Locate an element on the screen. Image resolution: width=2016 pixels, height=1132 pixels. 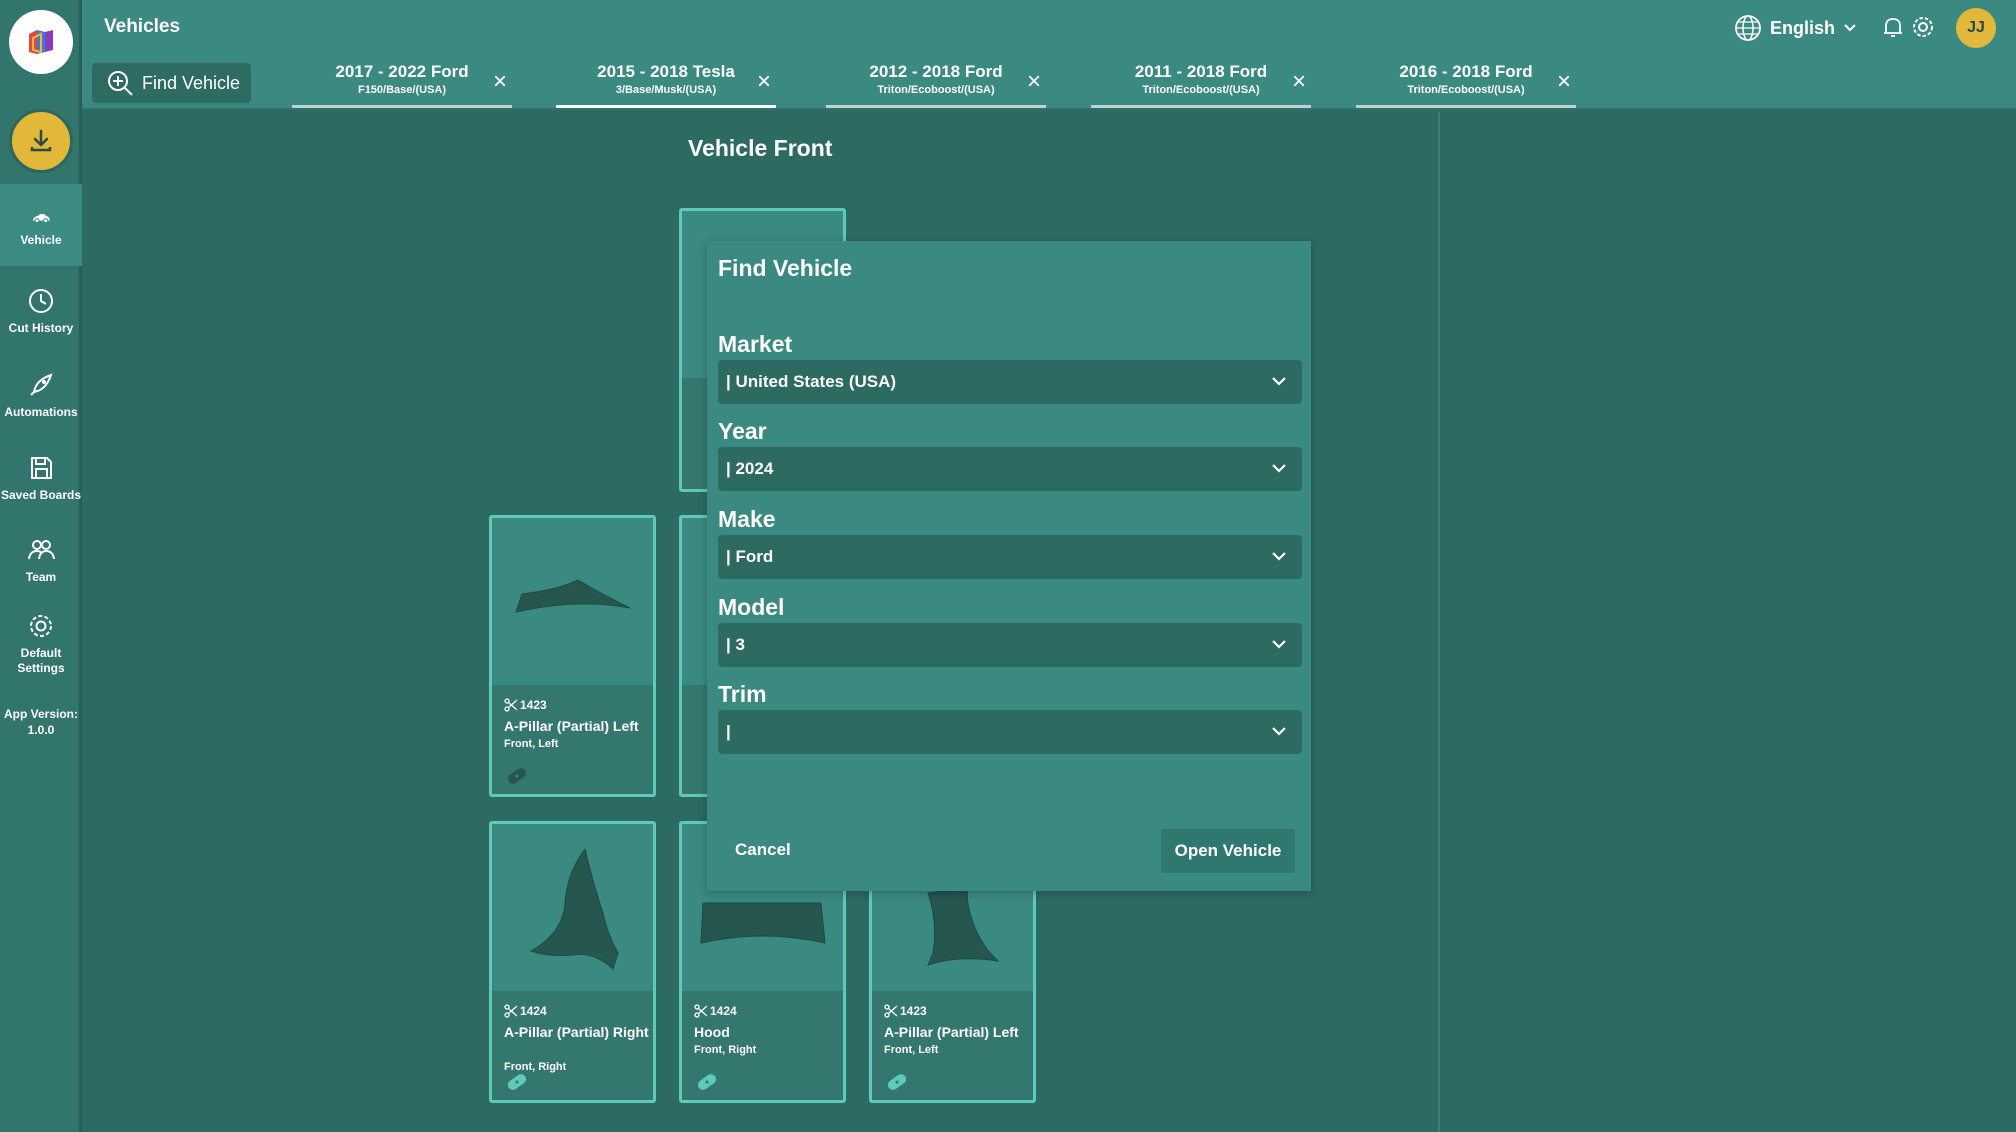
sidebar-item-label: Team is located at coordinates (41, 577).